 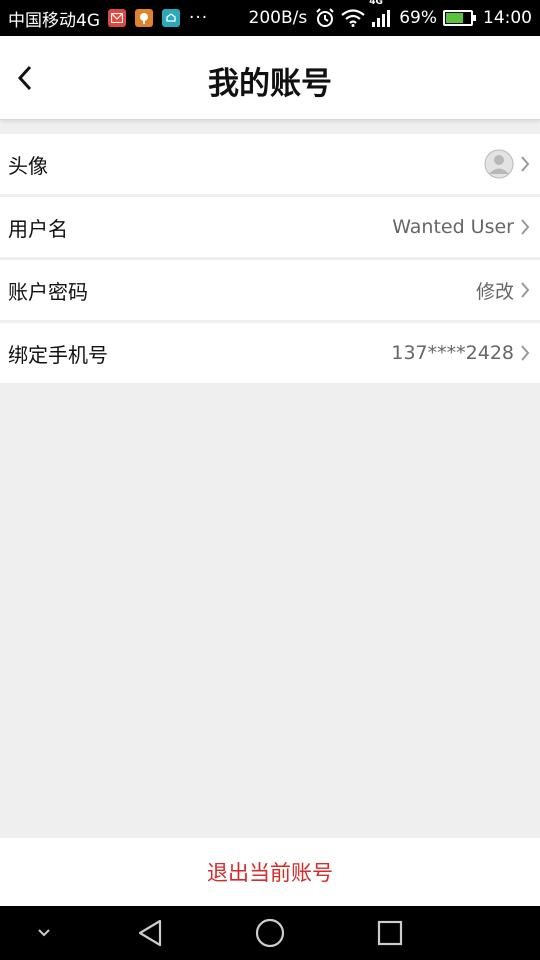 I want to click on recents-square-icon, so click(x=390, y=933).